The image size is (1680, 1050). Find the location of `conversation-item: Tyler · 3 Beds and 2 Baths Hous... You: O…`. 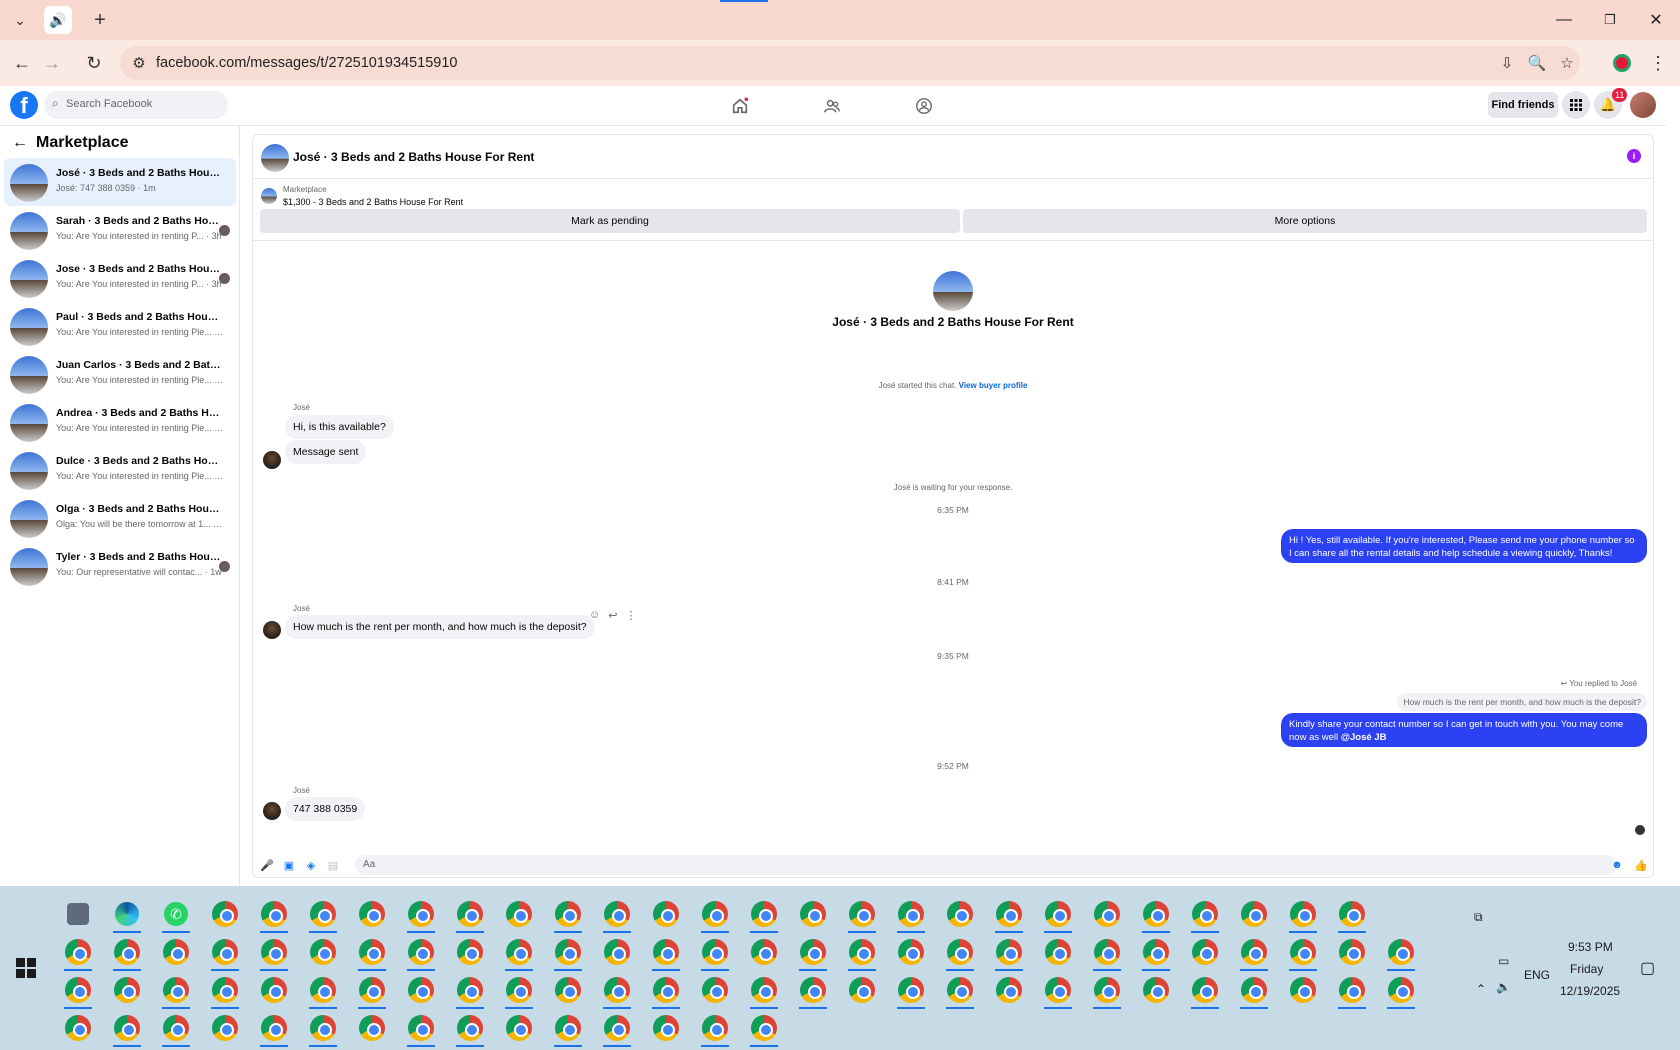

conversation-item: Tyler · 3 Beds and 2 Baths Hous... You: O… is located at coordinates (120, 566).